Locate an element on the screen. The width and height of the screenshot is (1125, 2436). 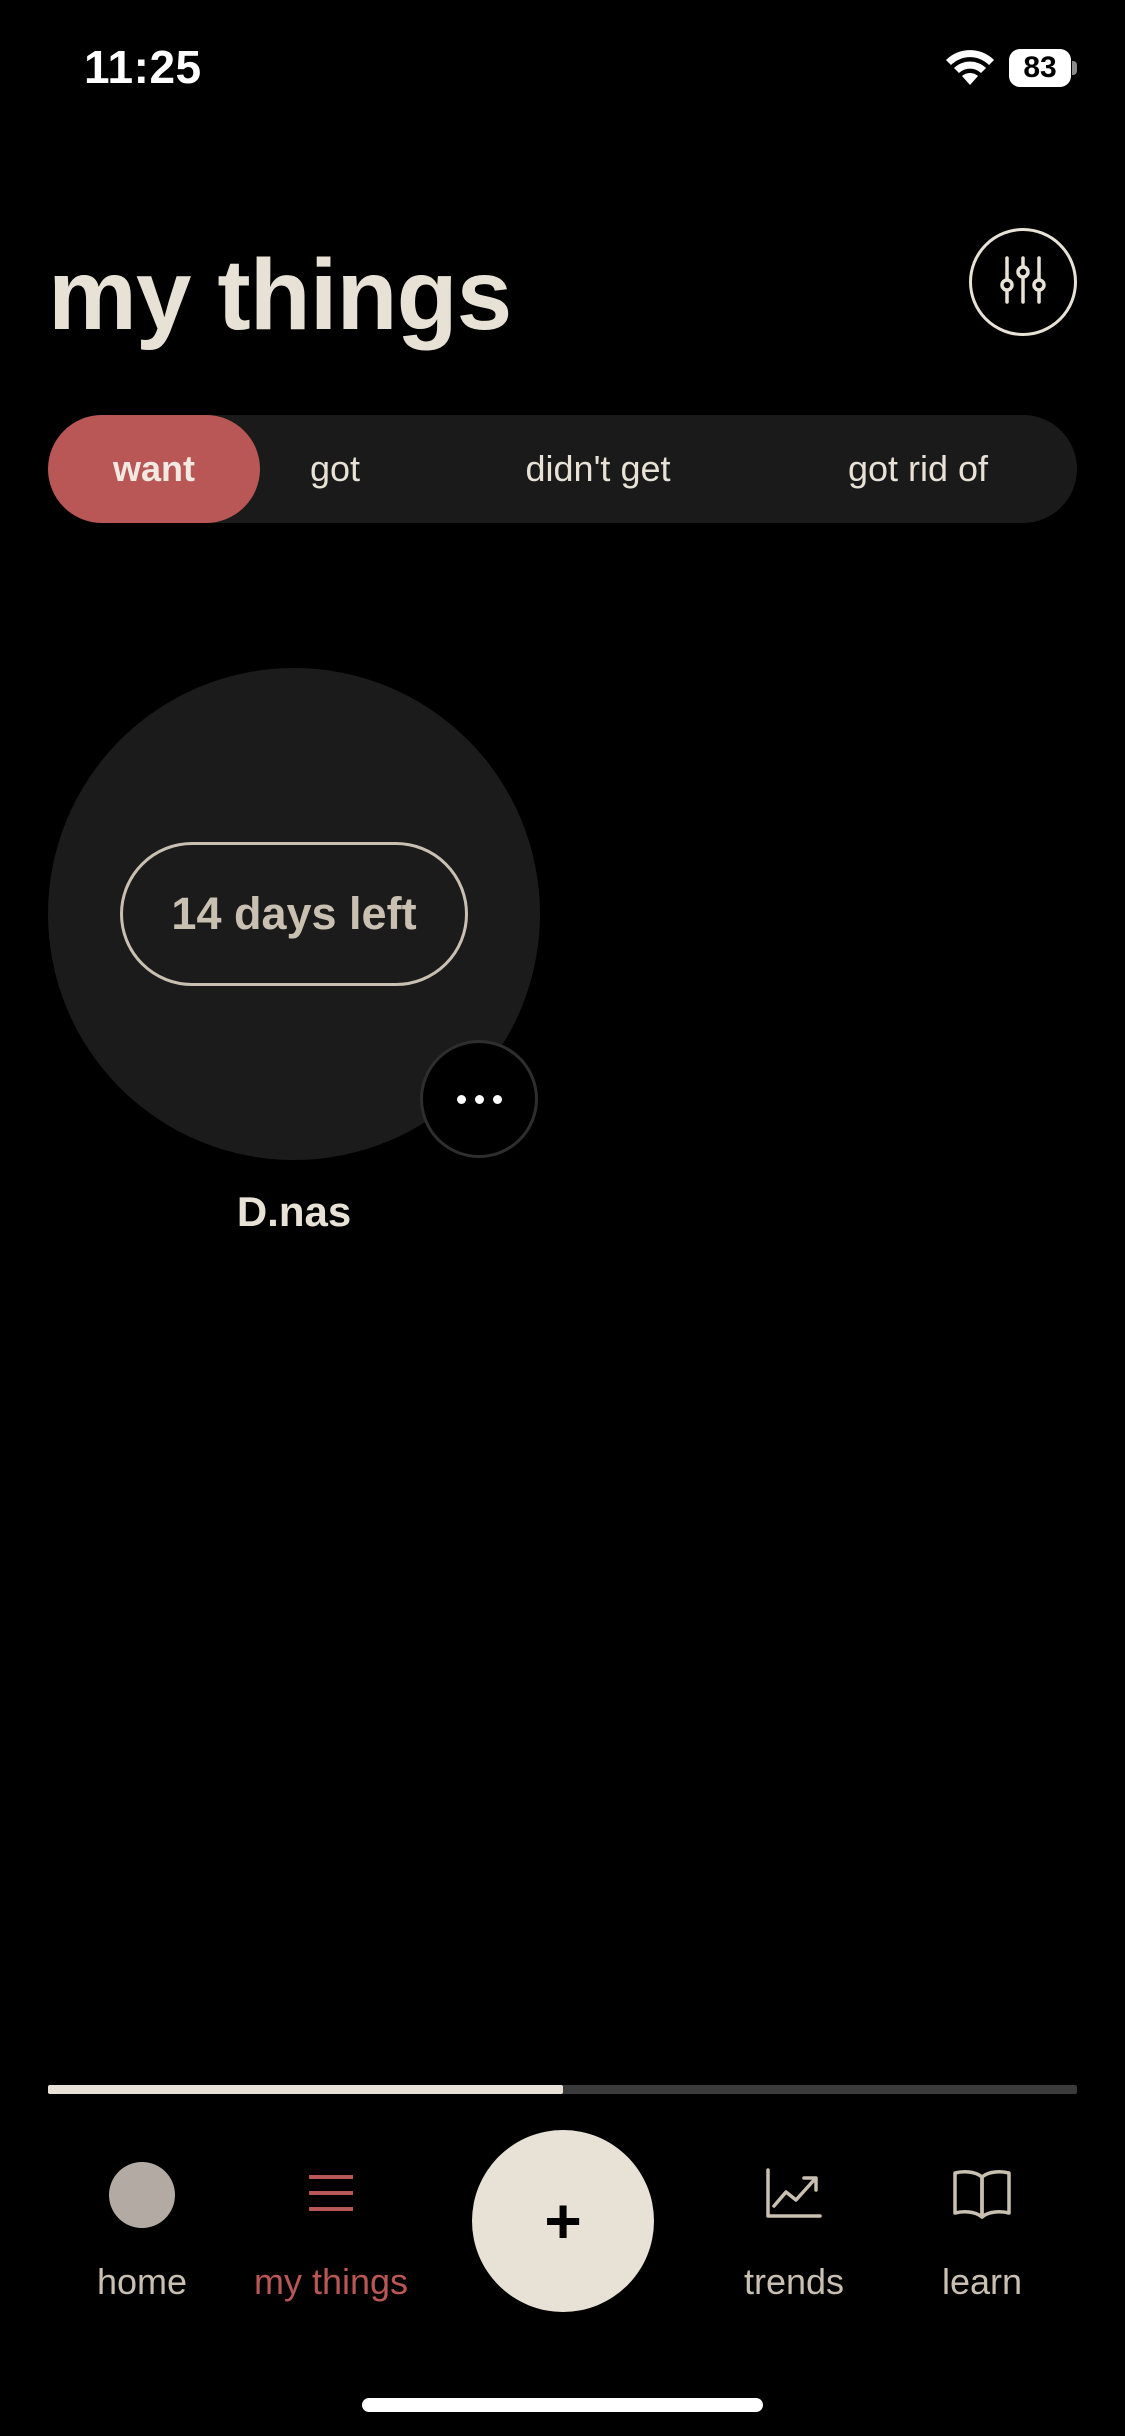
filter-button is located at coordinates (1023, 282).